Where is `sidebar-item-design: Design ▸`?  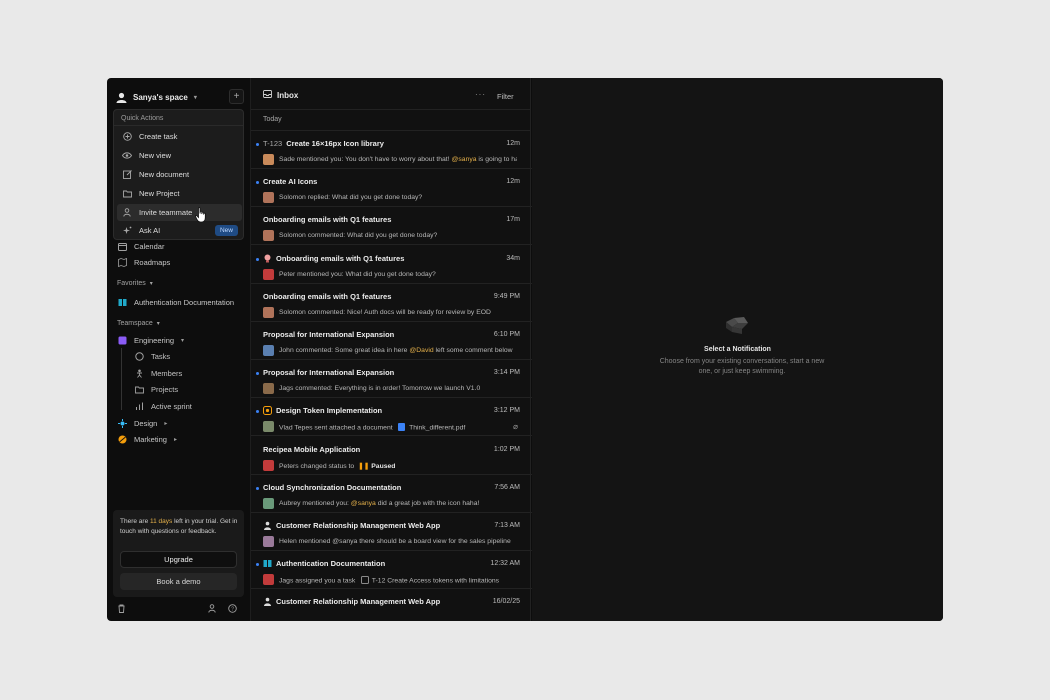 sidebar-item-design: Design ▸ is located at coordinates (142, 423).